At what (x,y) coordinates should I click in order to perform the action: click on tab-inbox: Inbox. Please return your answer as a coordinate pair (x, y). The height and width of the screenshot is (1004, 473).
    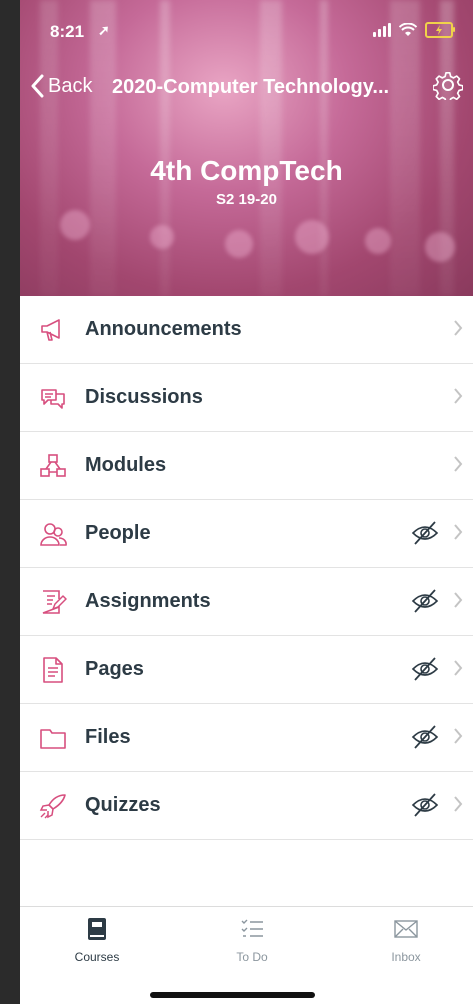
    Looking at the image, I should click on (406, 940).